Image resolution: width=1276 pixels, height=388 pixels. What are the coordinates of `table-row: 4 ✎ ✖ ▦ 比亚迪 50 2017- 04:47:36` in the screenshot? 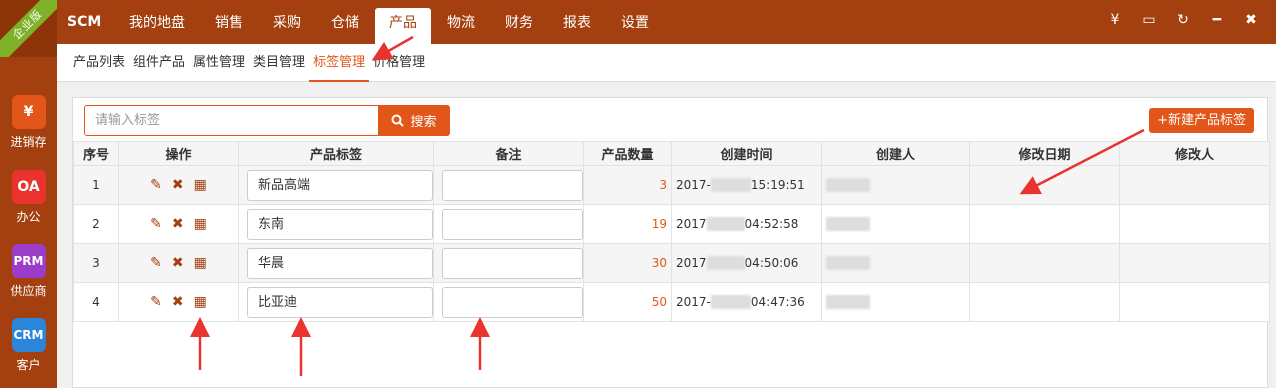 It's located at (671, 302).